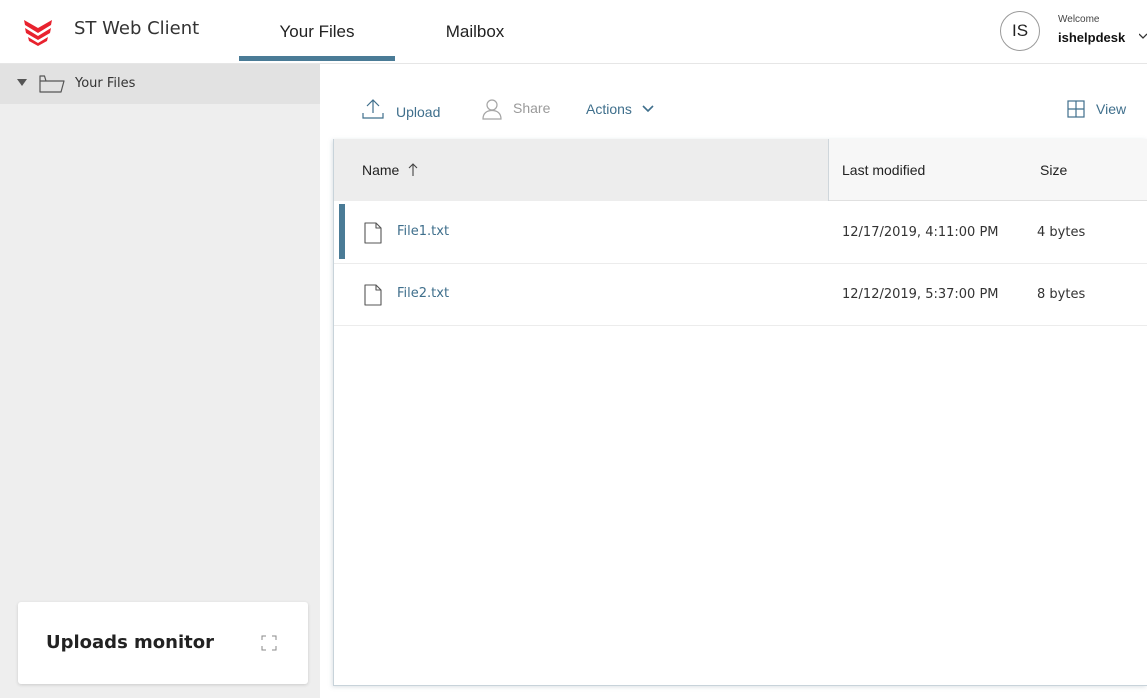  Describe the element at coordinates (342, 231) in the screenshot. I see `selected-row-indicator` at that location.